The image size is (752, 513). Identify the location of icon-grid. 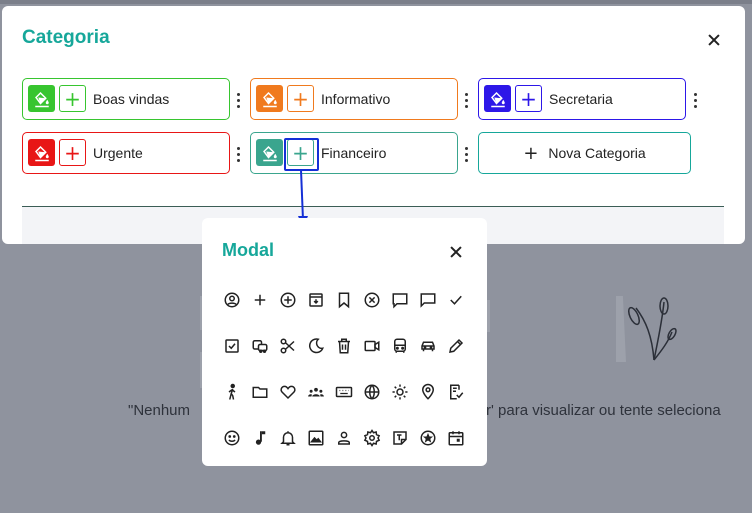
(344, 378).